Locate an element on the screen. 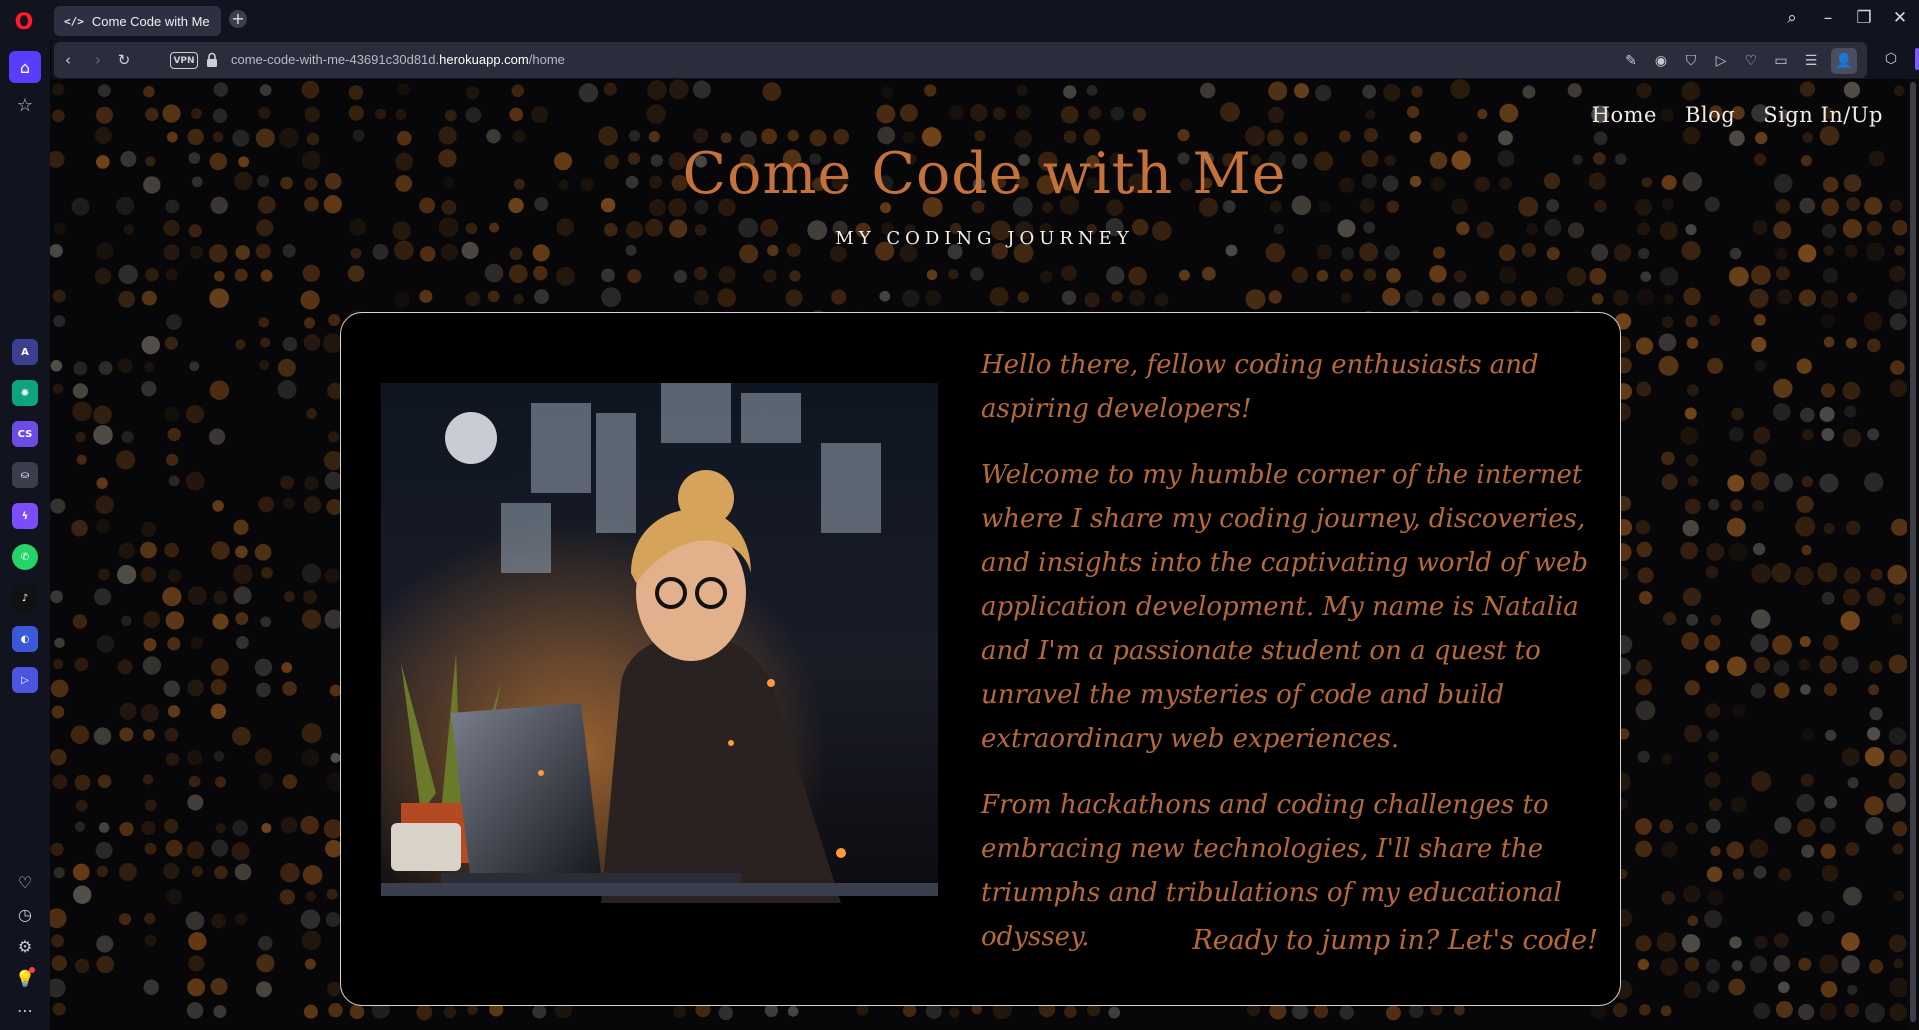  aria-icon: A is located at coordinates (25, 352).